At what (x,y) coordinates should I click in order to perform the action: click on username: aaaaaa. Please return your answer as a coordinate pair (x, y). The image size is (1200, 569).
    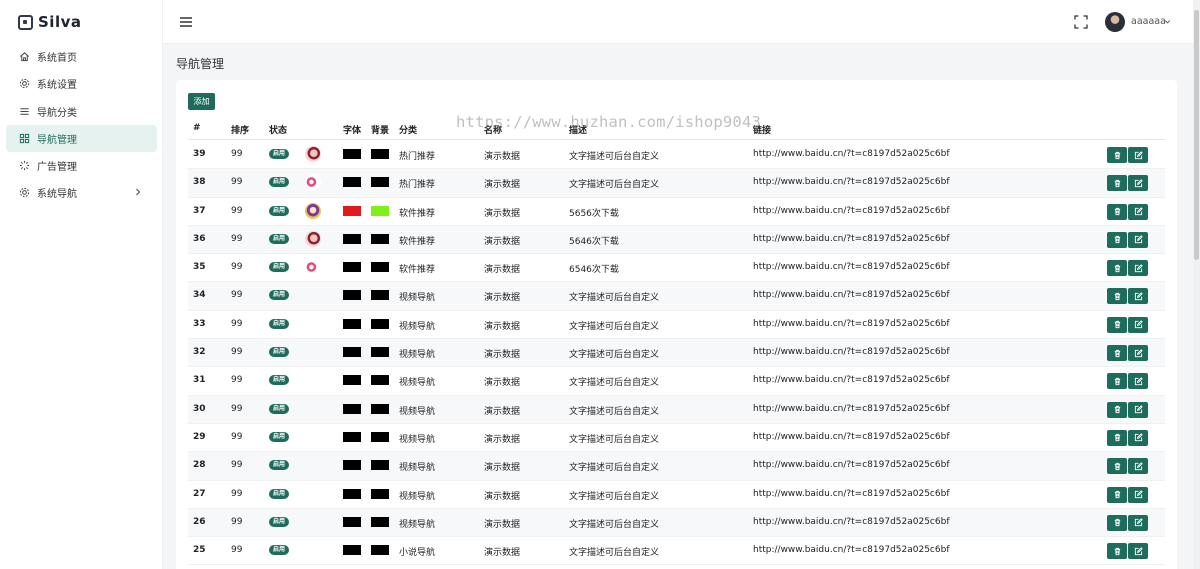
    Looking at the image, I should click on (1148, 21).